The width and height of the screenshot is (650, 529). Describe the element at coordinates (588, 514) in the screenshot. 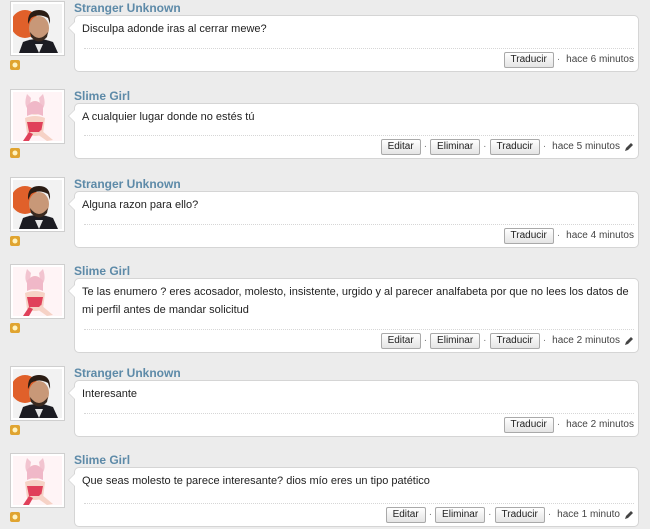

I see `timestamp: hace 1 minuto` at that location.